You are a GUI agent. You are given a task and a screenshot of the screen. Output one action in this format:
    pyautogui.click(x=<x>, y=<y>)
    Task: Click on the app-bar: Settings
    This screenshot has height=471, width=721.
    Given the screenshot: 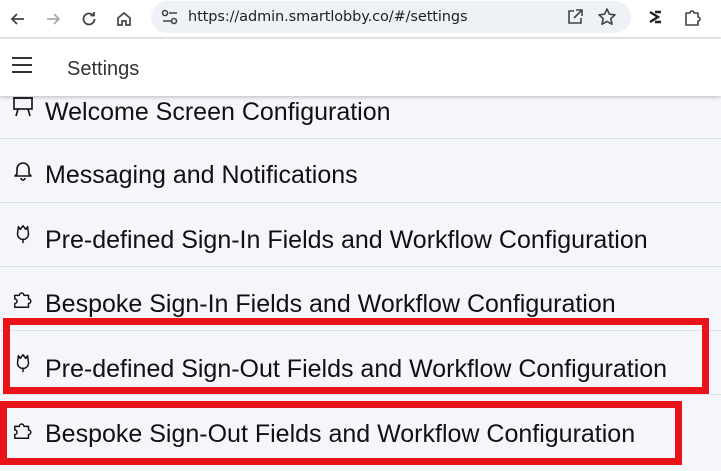 What is the action you would take?
    pyautogui.click(x=360, y=67)
    